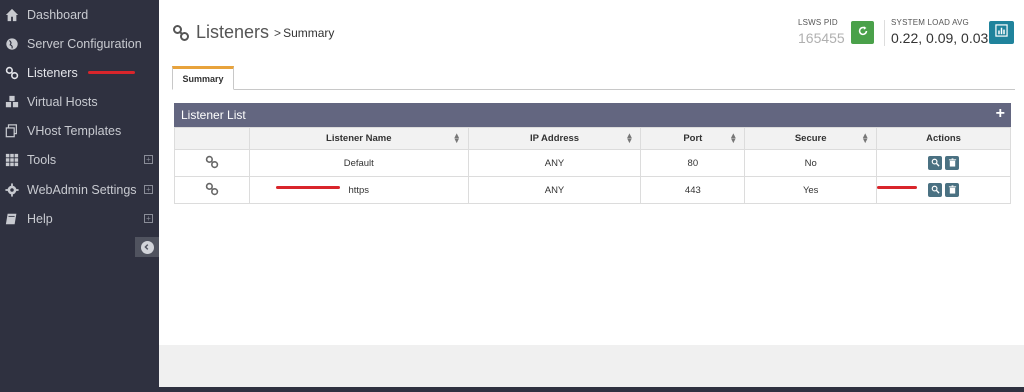  I want to click on restart-button, so click(862, 32).